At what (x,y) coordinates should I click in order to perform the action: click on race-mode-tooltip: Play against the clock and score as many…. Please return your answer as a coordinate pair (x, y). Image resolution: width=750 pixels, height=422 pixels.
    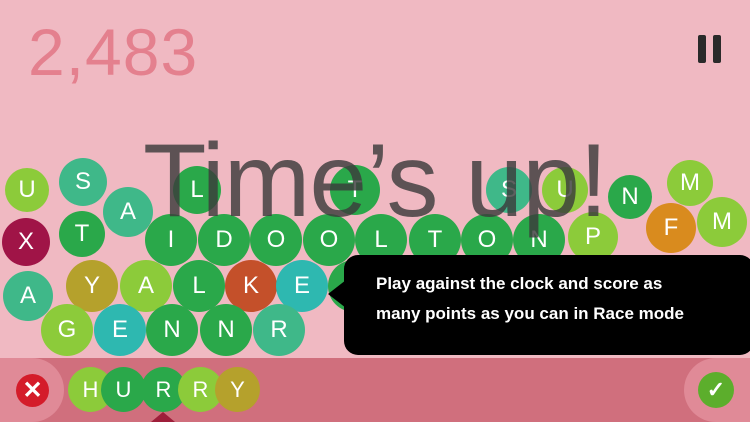
    Looking at the image, I should click on (547, 305).